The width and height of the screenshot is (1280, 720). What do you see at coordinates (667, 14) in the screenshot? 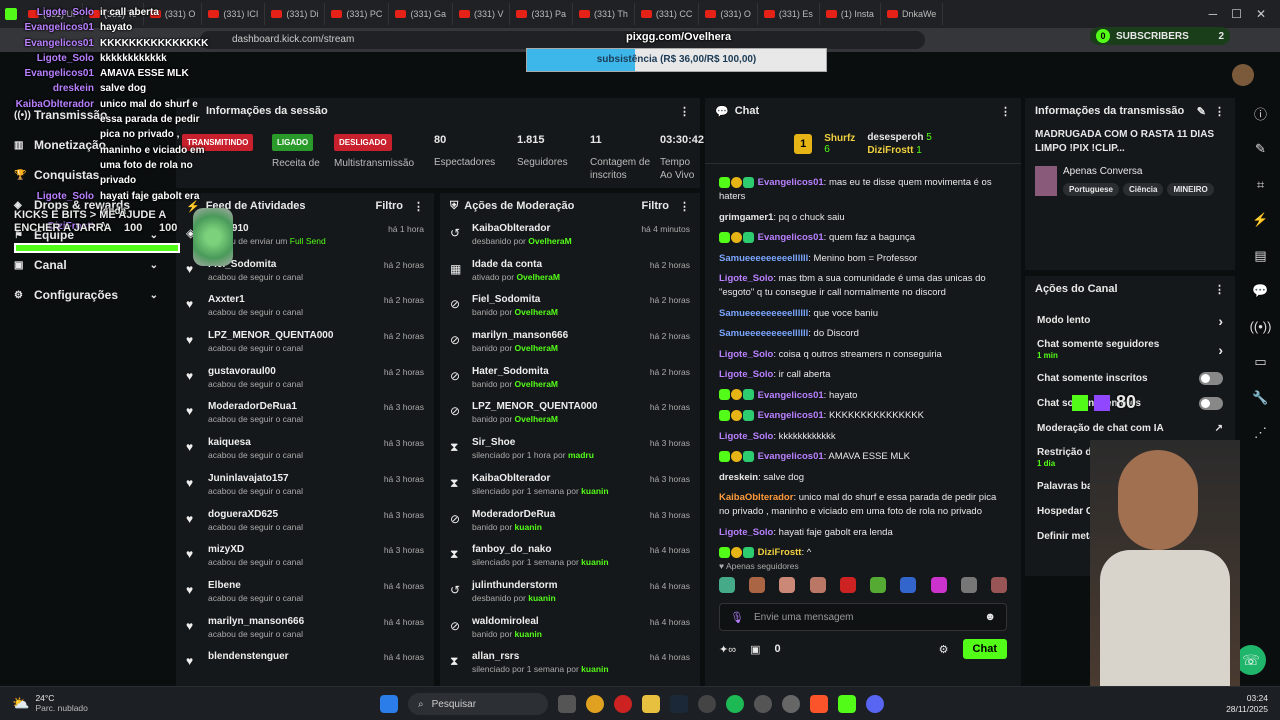
I see `browser-tab: (331) CC` at bounding box center [667, 14].